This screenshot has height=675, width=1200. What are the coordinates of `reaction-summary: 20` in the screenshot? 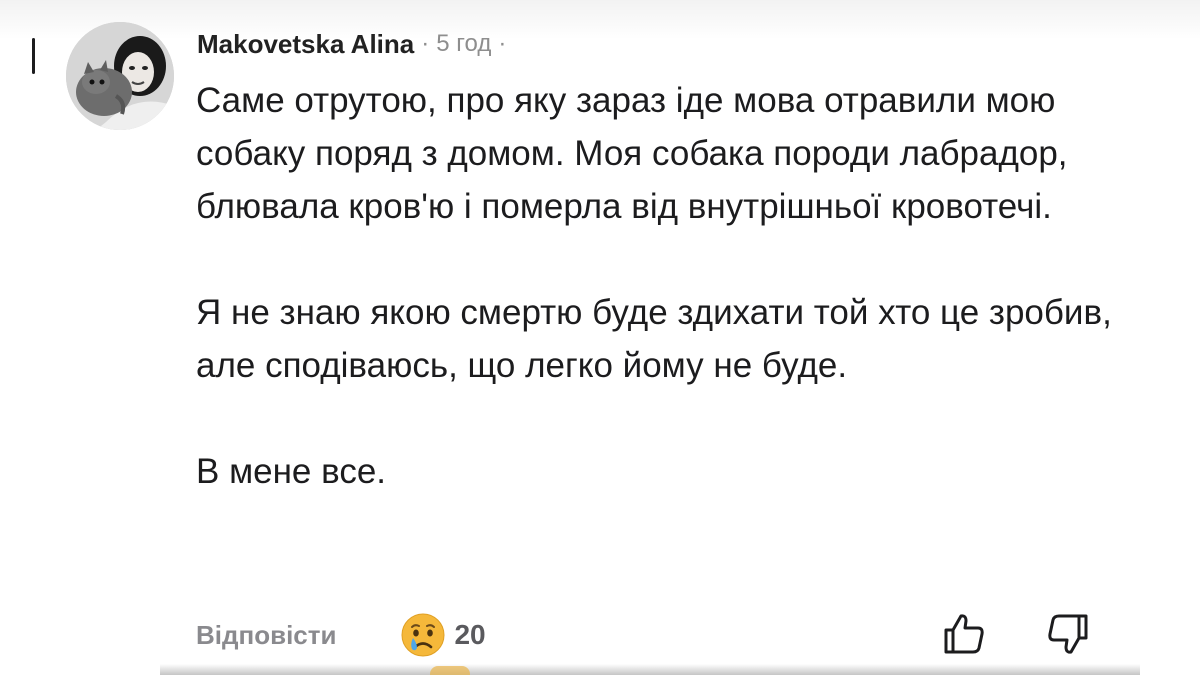 It's located at (443, 635).